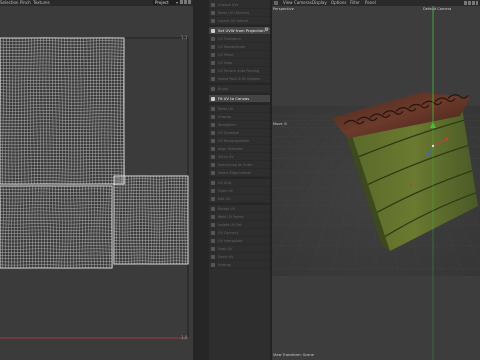  Describe the element at coordinates (229, 132) in the screenshot. I see `tool-label: UV Quantize` at that location.